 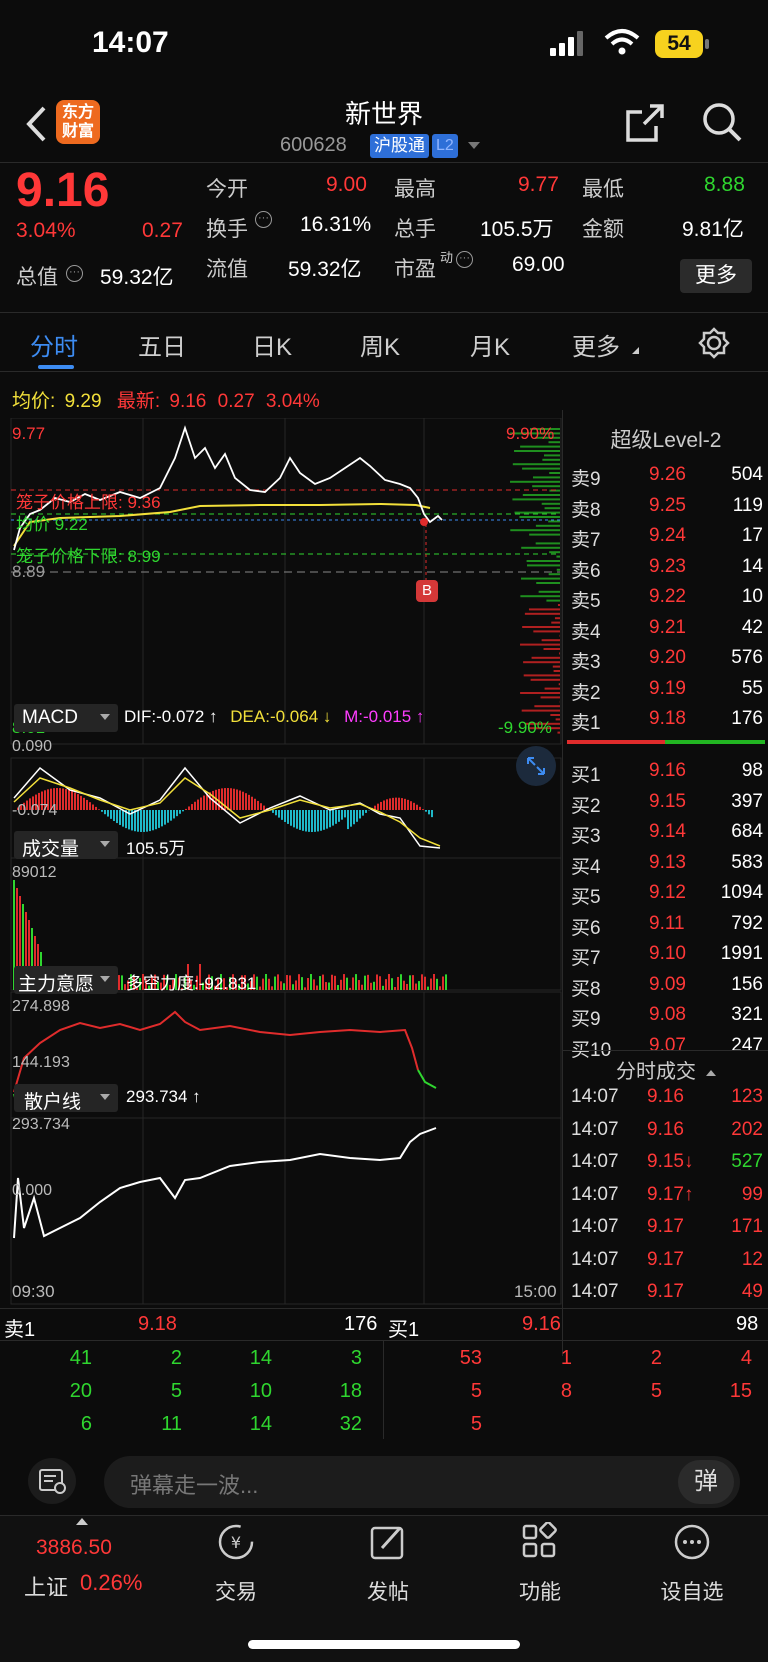 What do you see at coordinates (356, 1358) in the screenshot?
I see `ask-queue-order: 3` at bounding box center [356, 1358].